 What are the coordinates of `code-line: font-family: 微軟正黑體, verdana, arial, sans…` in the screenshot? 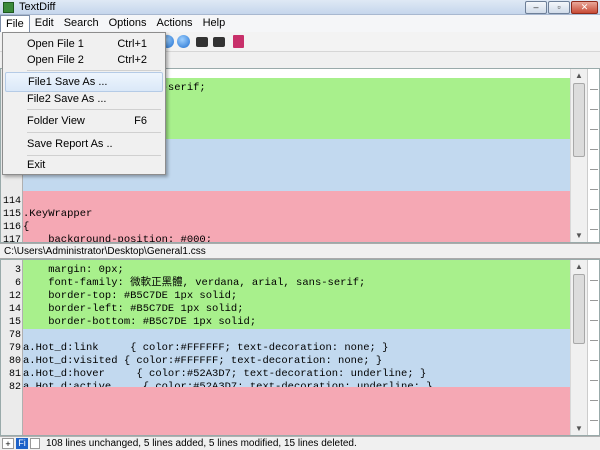 It's located at (194, 283).